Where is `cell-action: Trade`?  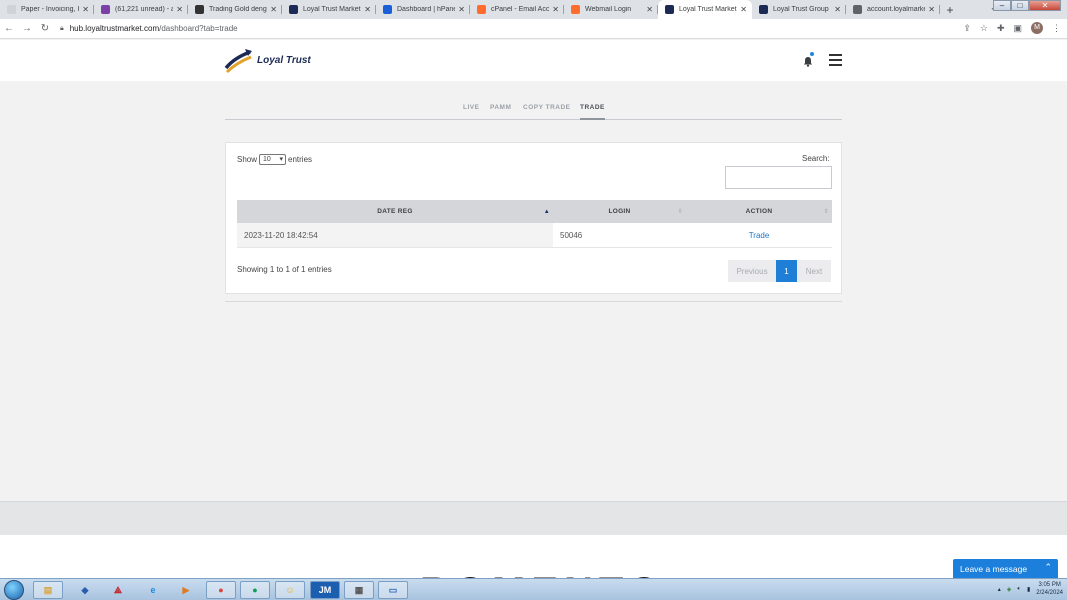
cell-action: Trade is located at coordinates (759, 235).